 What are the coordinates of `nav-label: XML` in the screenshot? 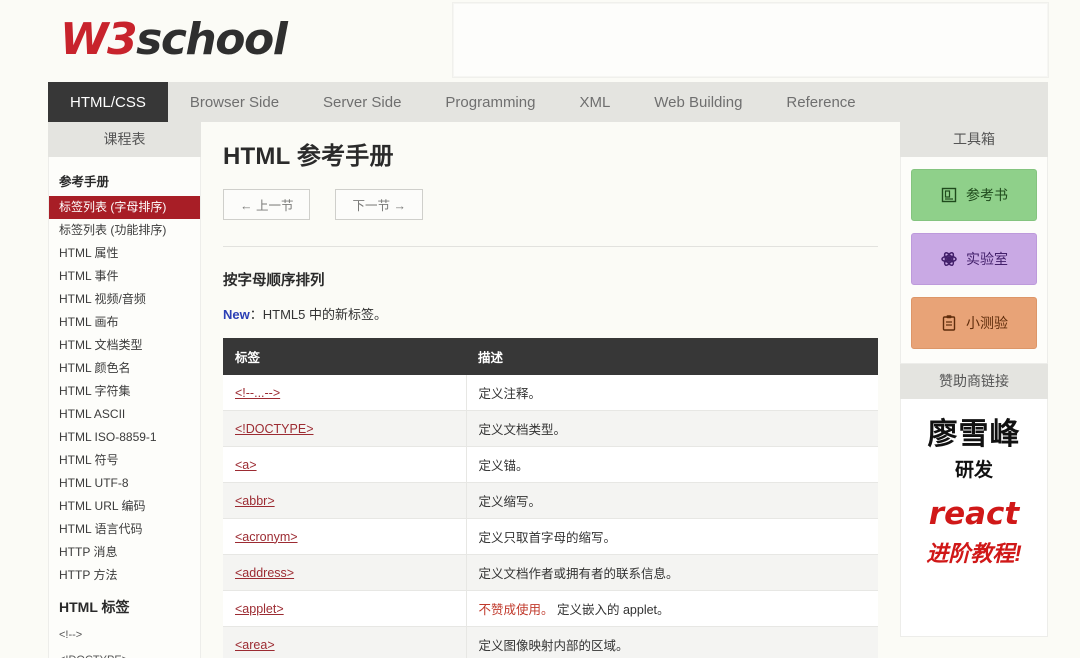 It's located at (595, 102).